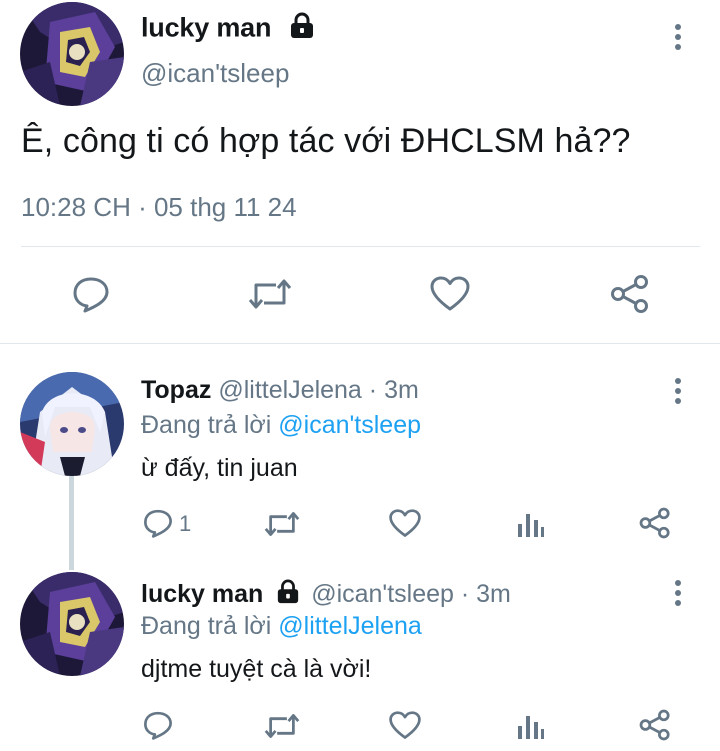 This screenshot has width=720, height=751. I want to click on reply-count: 1, so click(185, 523).